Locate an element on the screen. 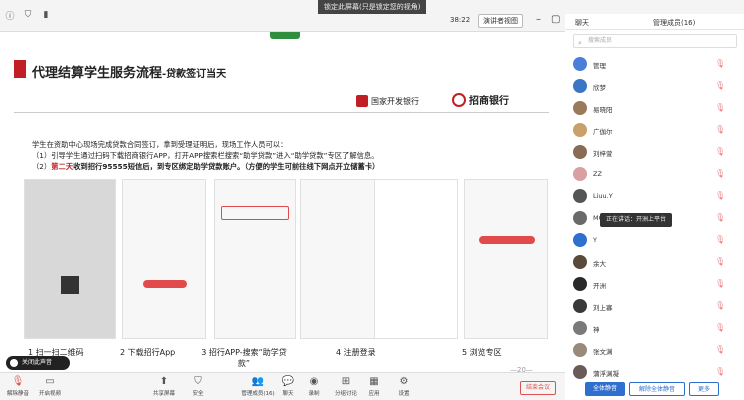 The image size is (744, 400). member-name: 刘梓萱 is located at coordinates (603, 154).